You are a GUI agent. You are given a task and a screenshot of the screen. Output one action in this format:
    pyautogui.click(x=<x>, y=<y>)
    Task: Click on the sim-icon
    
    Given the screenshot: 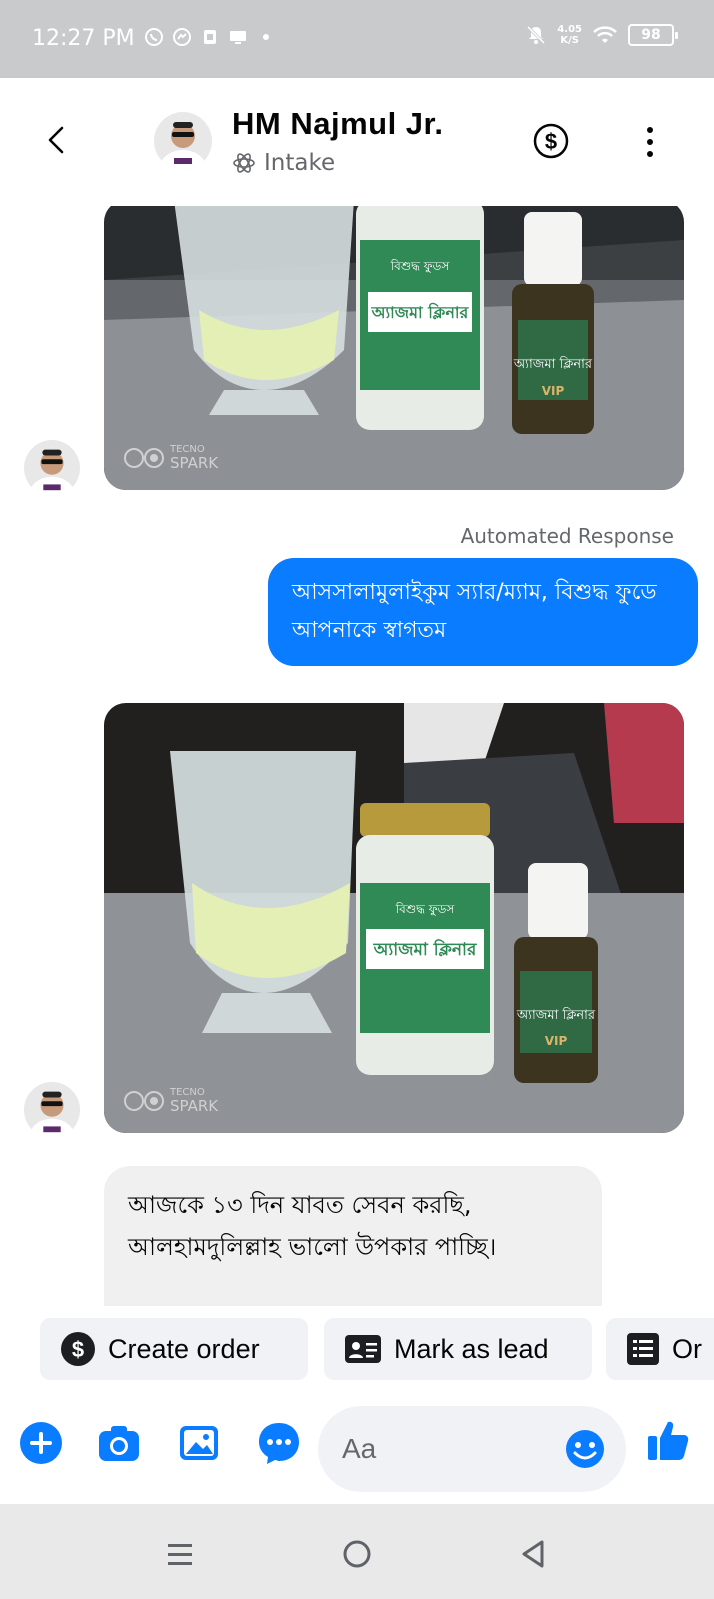 What is the action you would take?
    pyautogui.click(x=210, y=37)
    